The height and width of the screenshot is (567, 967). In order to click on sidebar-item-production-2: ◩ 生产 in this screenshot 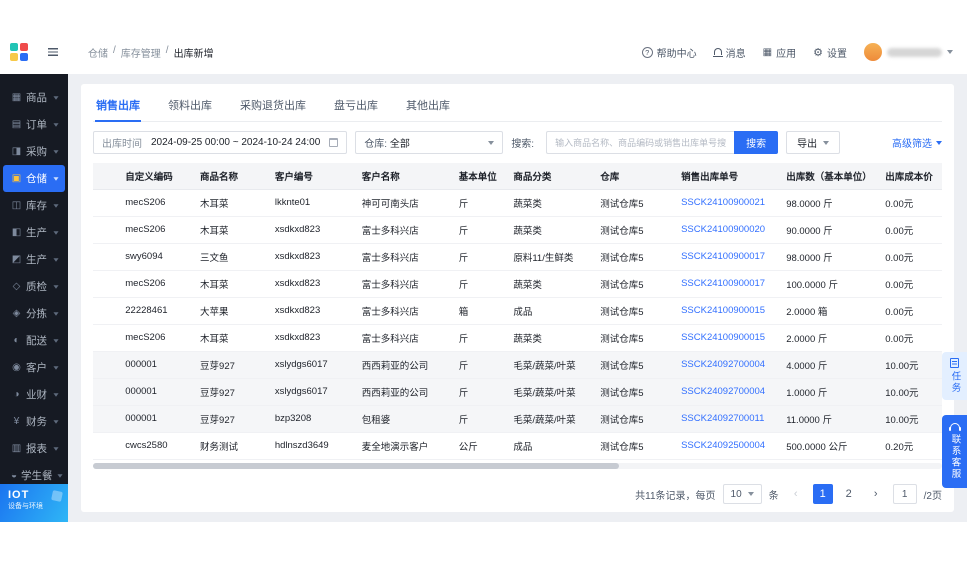, I will do `click(34, 259)`.